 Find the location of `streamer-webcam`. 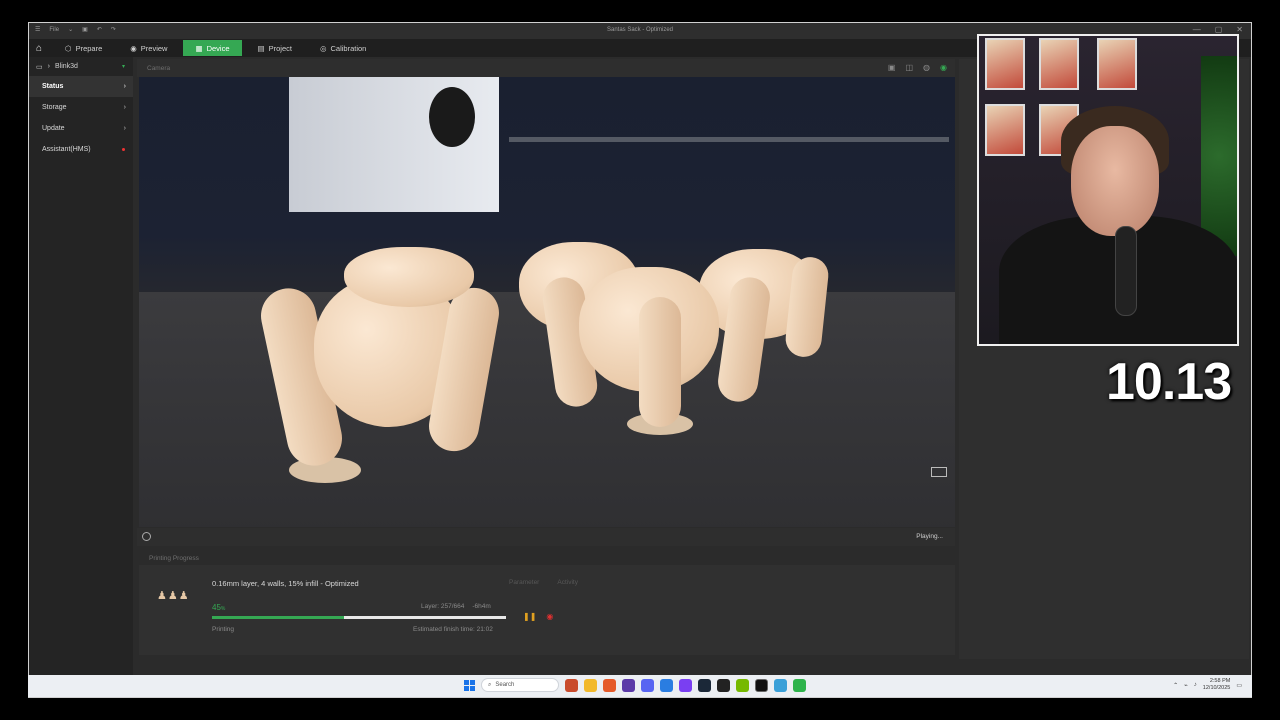

streamer-webcam is located at coordinates (1108, 190).